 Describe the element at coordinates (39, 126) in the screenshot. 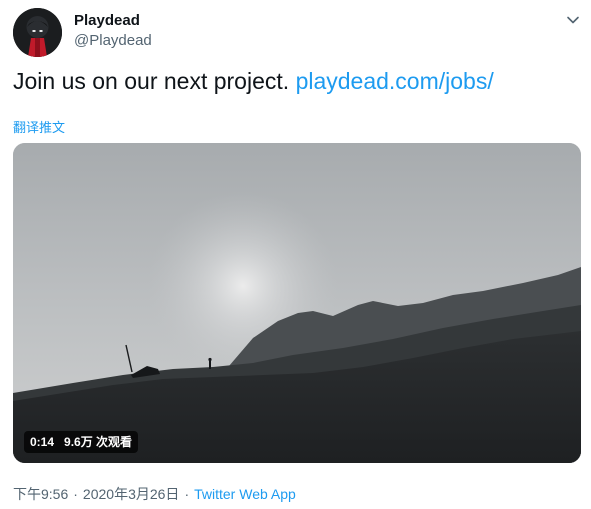

I see `translate-tweet-link: 翻译推文` at that location.